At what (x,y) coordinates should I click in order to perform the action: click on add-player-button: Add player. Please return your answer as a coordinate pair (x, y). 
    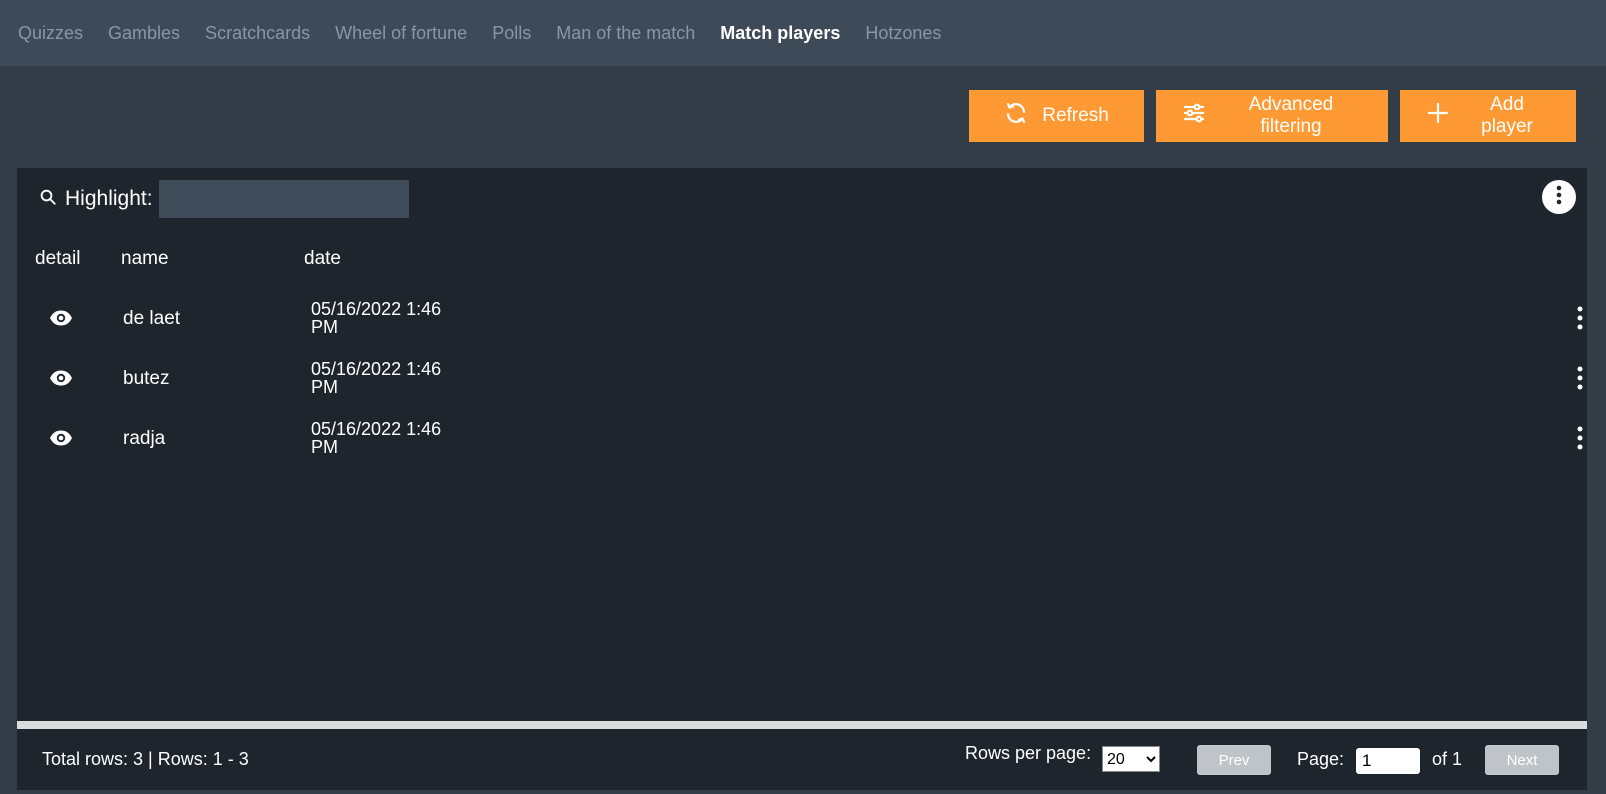
    Looking at the image, I should click on (1488, 116).